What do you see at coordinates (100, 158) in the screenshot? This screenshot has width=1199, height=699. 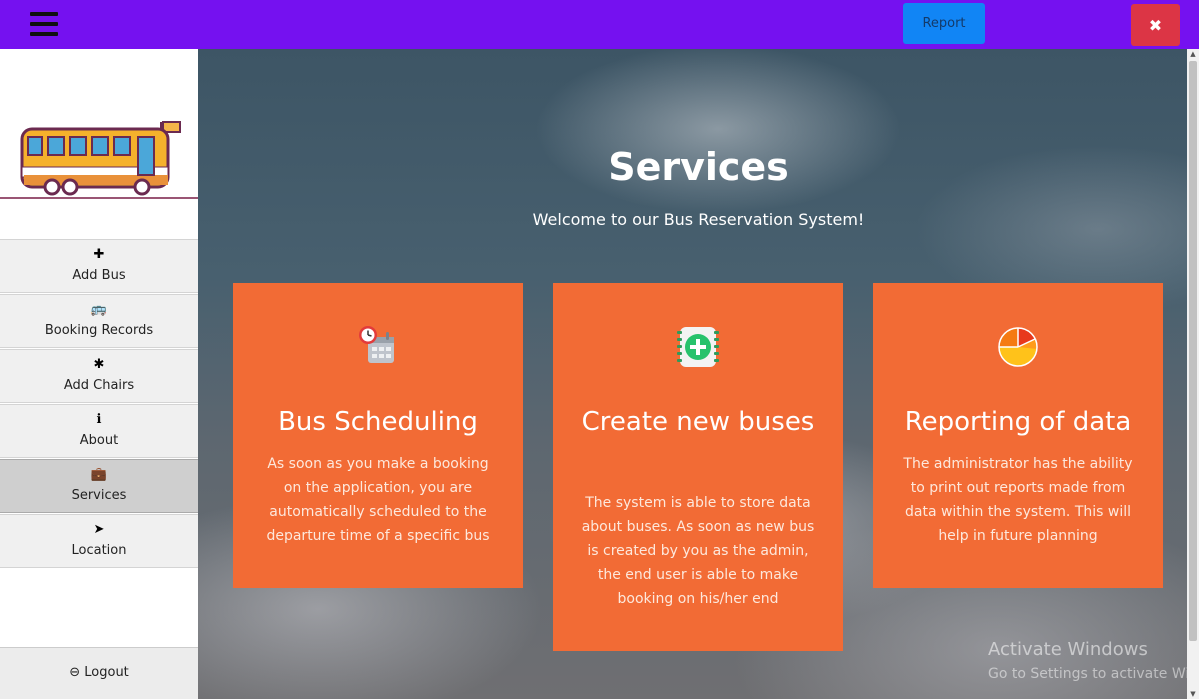 I see `bus-logo-icon` at bounding box center [100, 158].